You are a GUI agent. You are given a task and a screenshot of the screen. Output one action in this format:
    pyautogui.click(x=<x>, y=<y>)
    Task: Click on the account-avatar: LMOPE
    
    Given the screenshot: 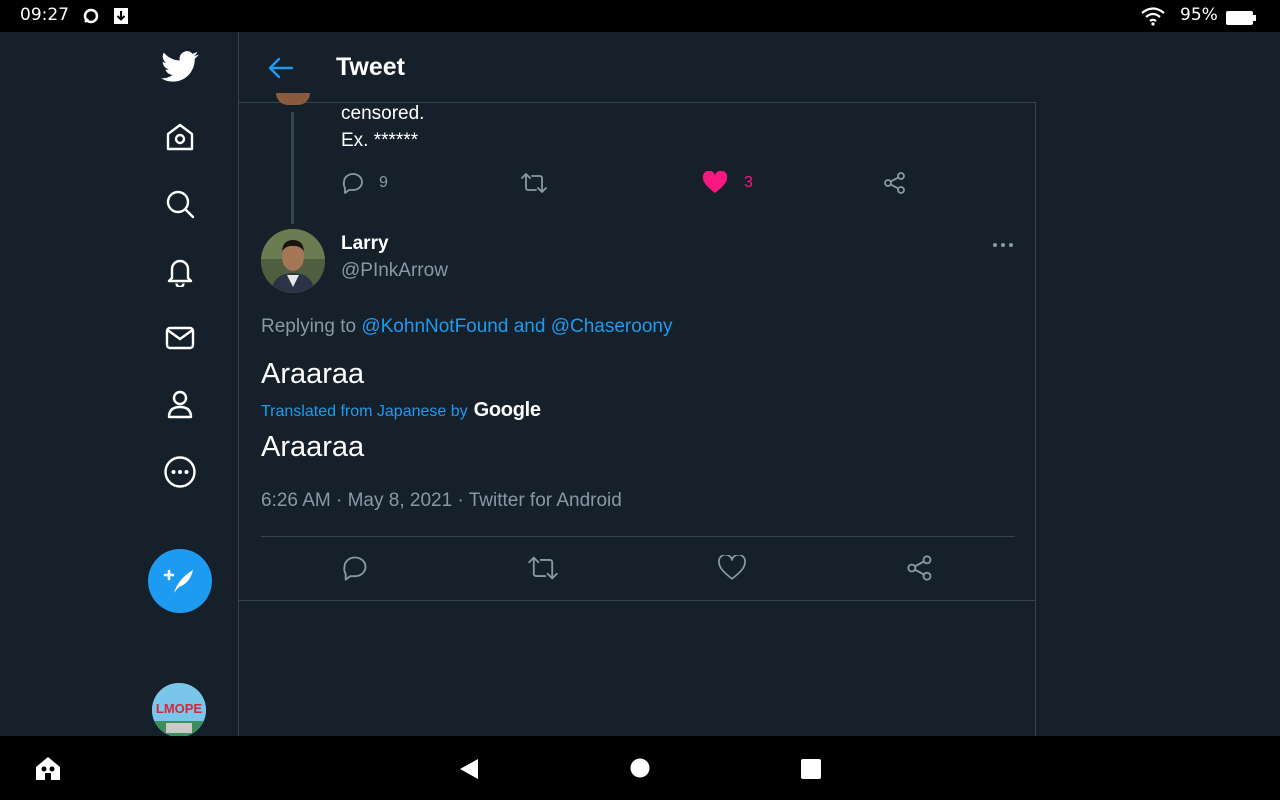 What is the action you would take?
    pyautogui.click(x=179, y=710)
    